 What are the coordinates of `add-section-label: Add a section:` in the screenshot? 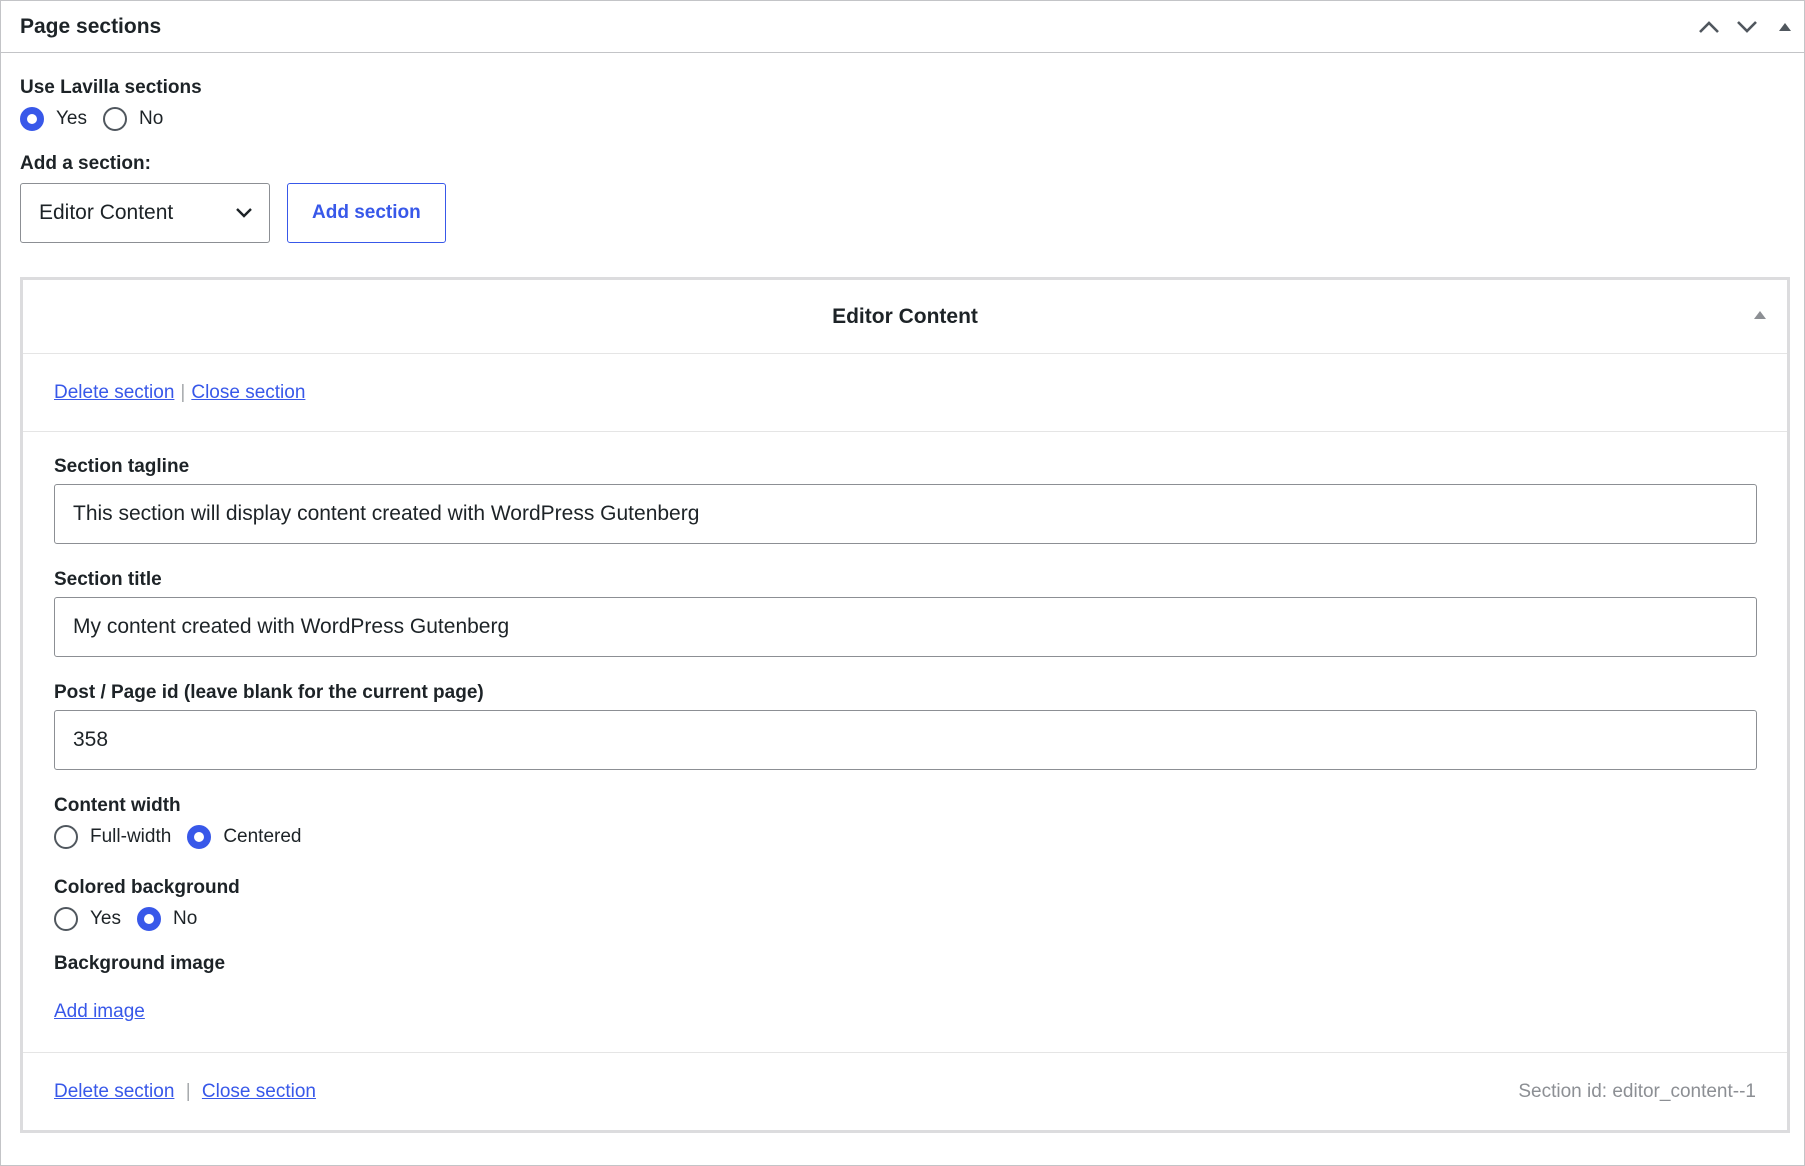 It's located at (85, 163).